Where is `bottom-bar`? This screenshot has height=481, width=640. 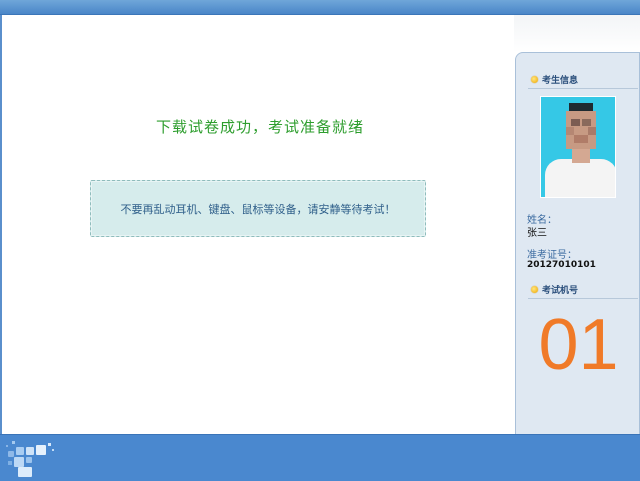 bottom-bar is located at coordinates (320, 457).